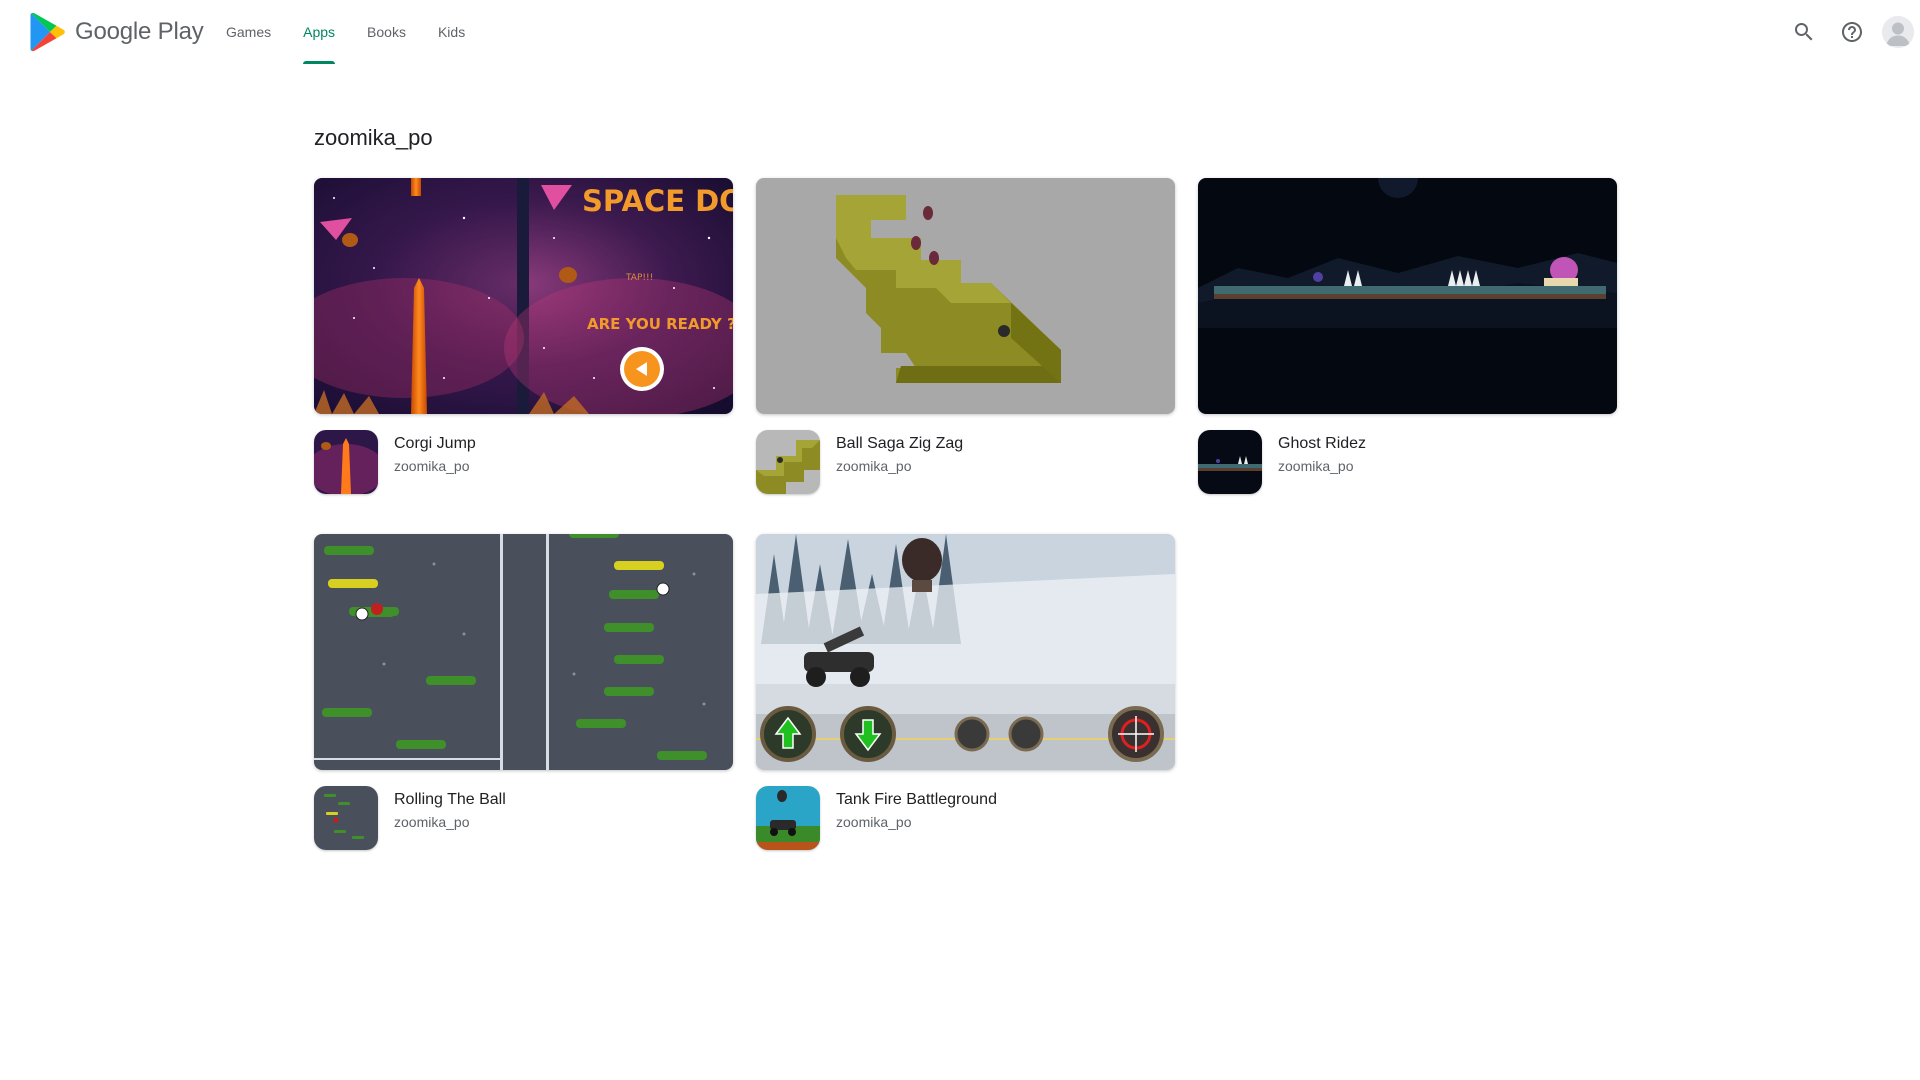 The height and width of the screenshot is (1080, 1920). I want to click on corgi-jump-icon, so click(346, 462).